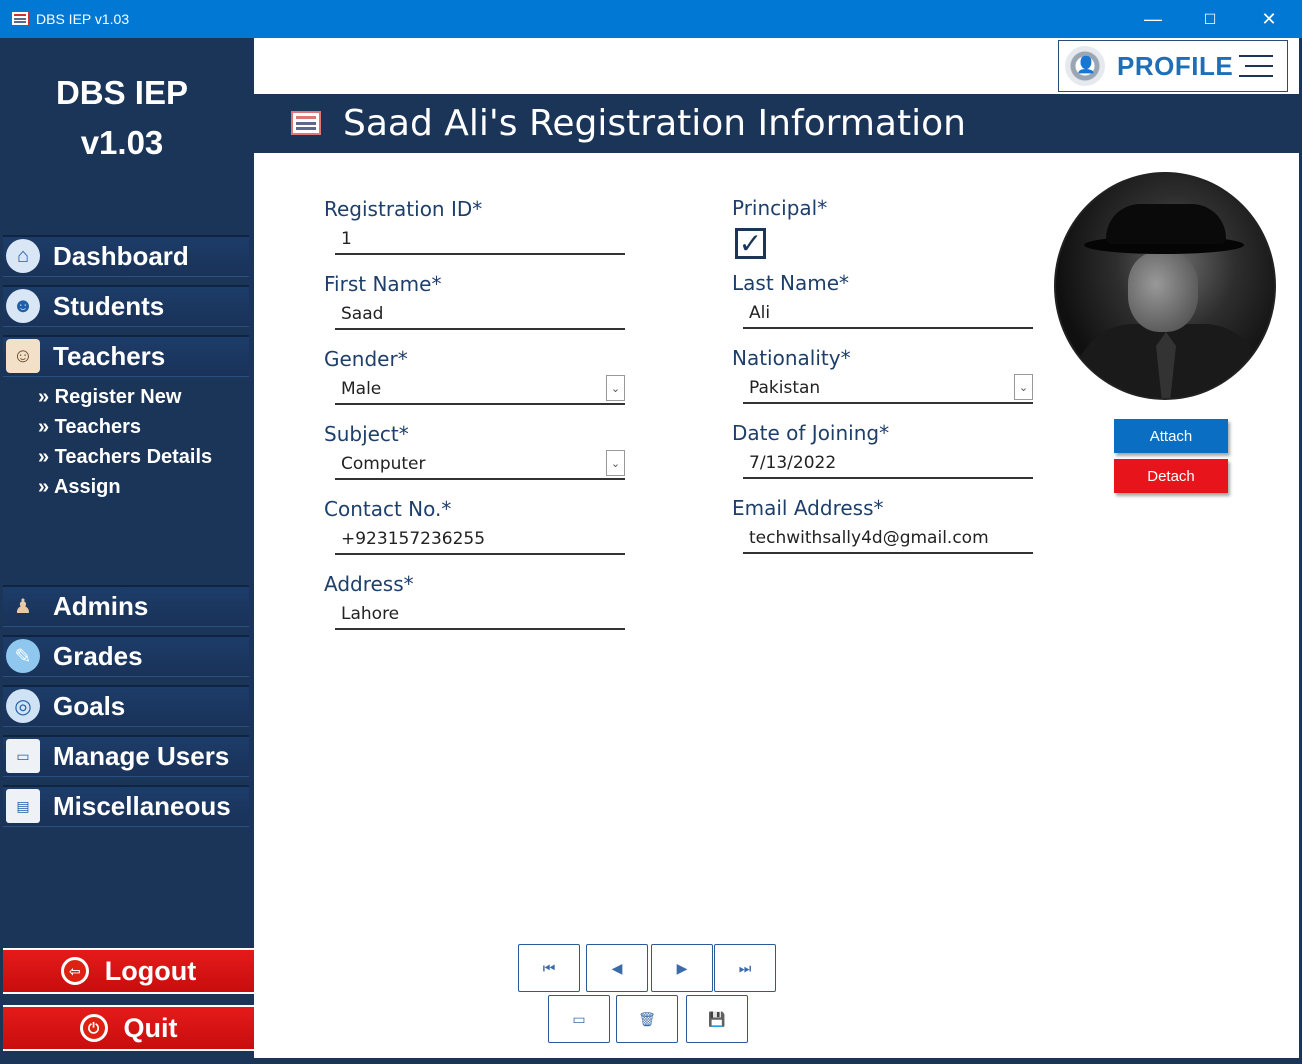  Describe the element at coordinates (480, 615) in the screenshot. I see `address-field: Lahore` at that location.